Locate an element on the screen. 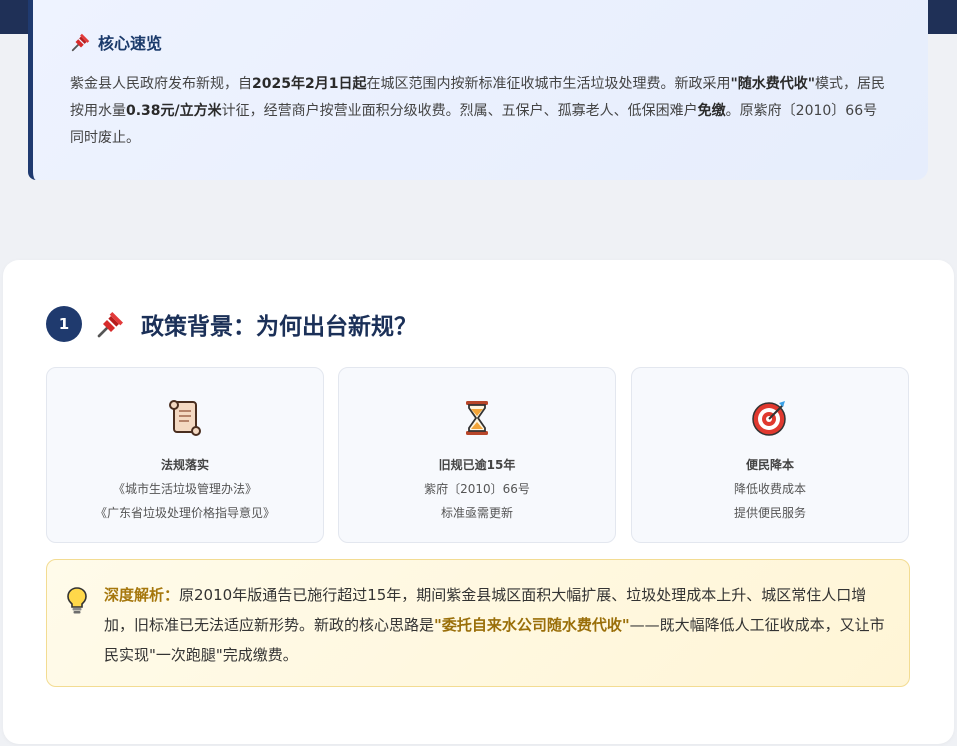 The width and height of the screenshot is (957, 746). feature-line: 标准亟需更新 is located at coordinates (476, 513).